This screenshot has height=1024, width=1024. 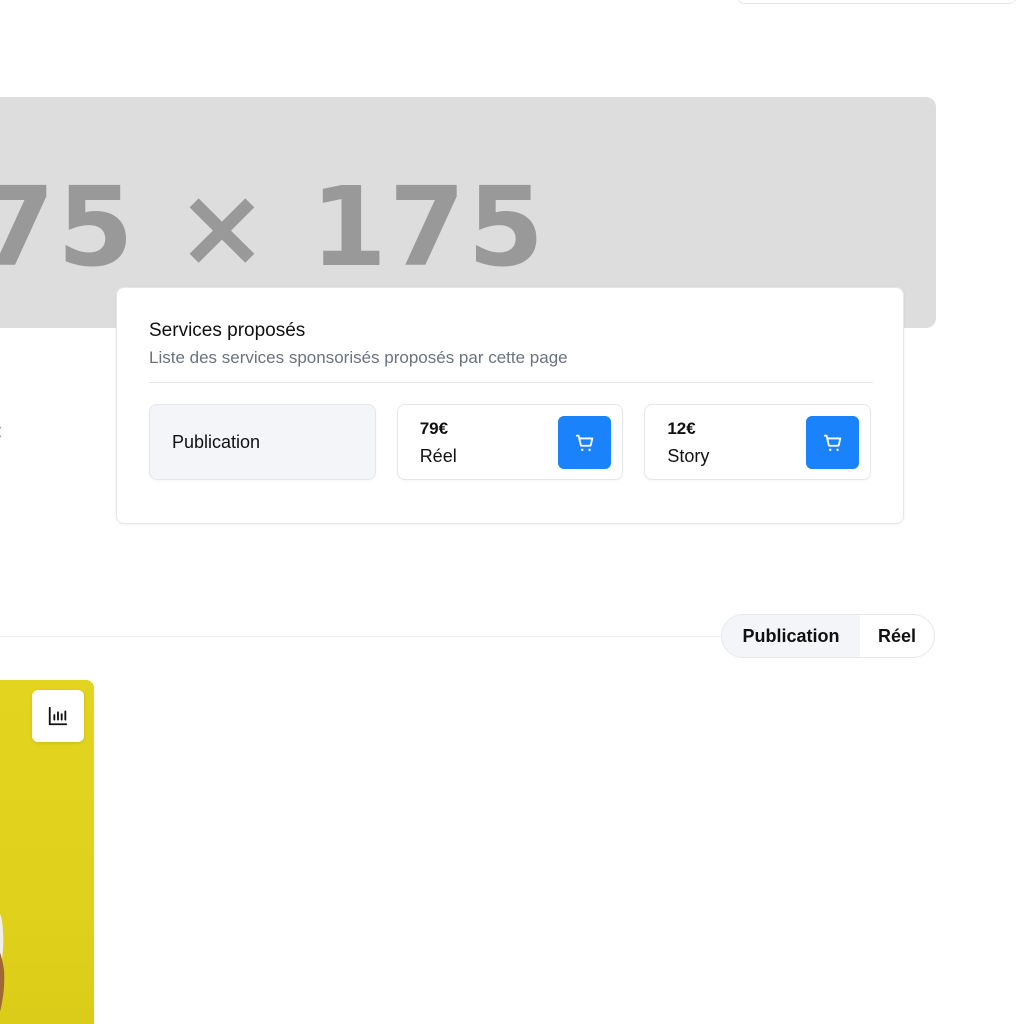 What do you see at coordinates (2, 968) in the screenshot?
I see `person-figure` at bounding box center [2, 968].